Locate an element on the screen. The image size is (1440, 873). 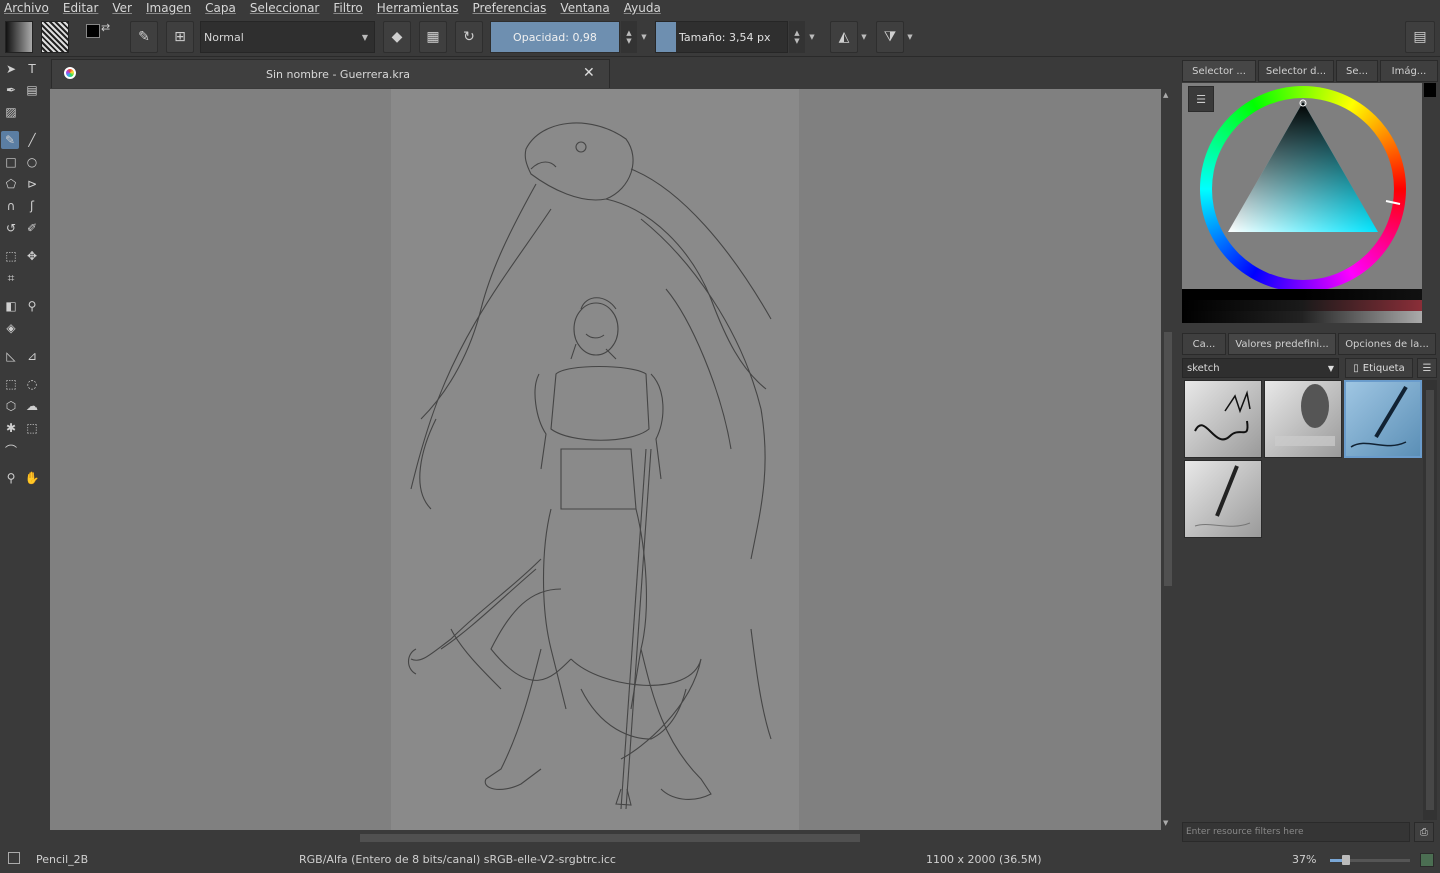
foreground-color is located at coordinates (93, 31).